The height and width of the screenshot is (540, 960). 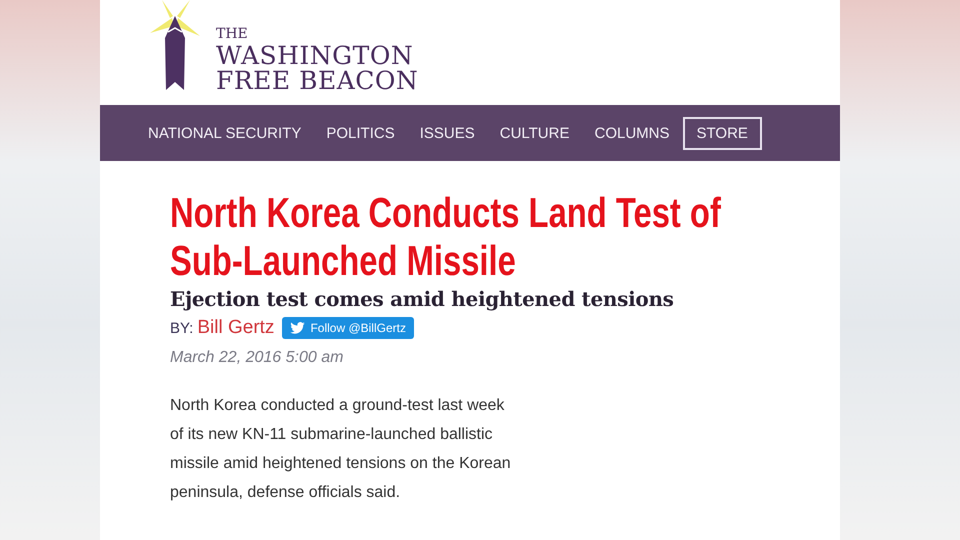 I want to click on bird-icon, so click(x=298, y=328).